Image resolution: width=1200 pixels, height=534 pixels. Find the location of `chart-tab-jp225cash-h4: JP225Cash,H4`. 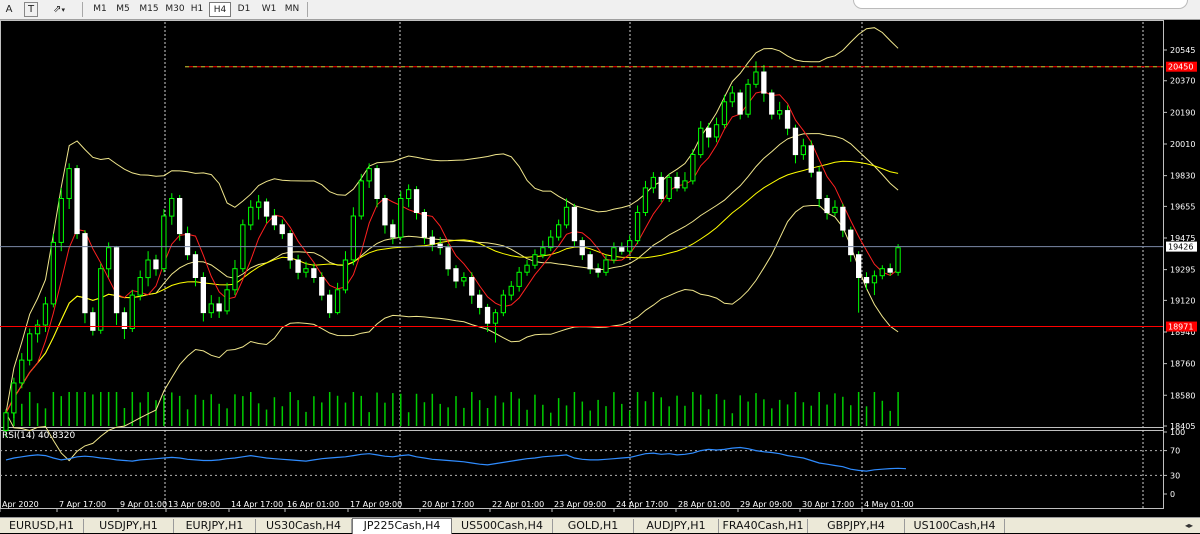

chart-tab-jp225cash-h4: JP225Cash,H4 is located at coordinates (402, 526).